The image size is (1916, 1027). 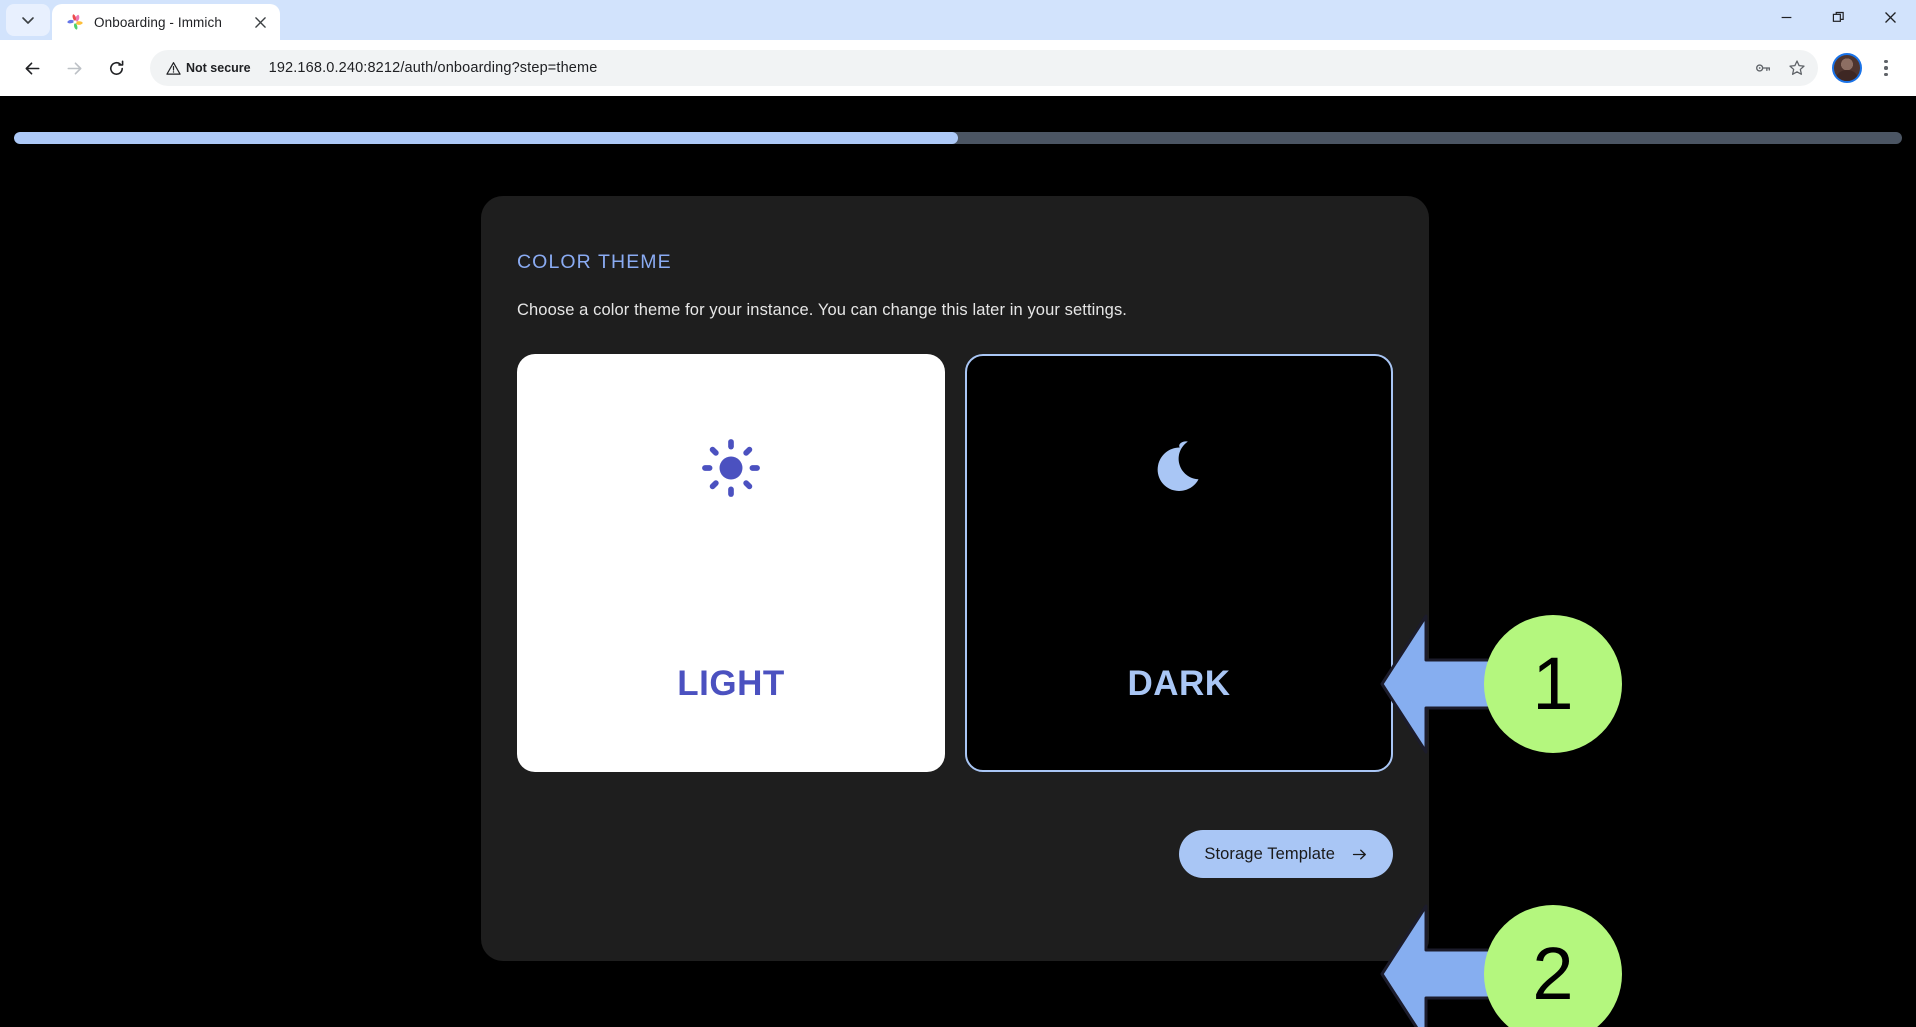 What do you see at coordinates (731, 683) in the screenshot?
I see `theme-label-light: LIGHT` at bounding box center [731, 683].